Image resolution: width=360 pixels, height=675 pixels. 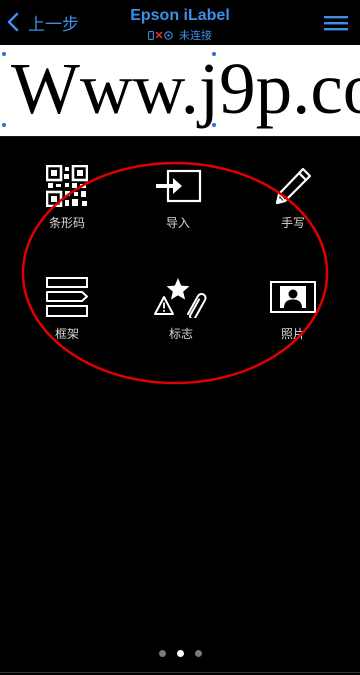 I want to click on page-indicator, so click(x=180, y=653).